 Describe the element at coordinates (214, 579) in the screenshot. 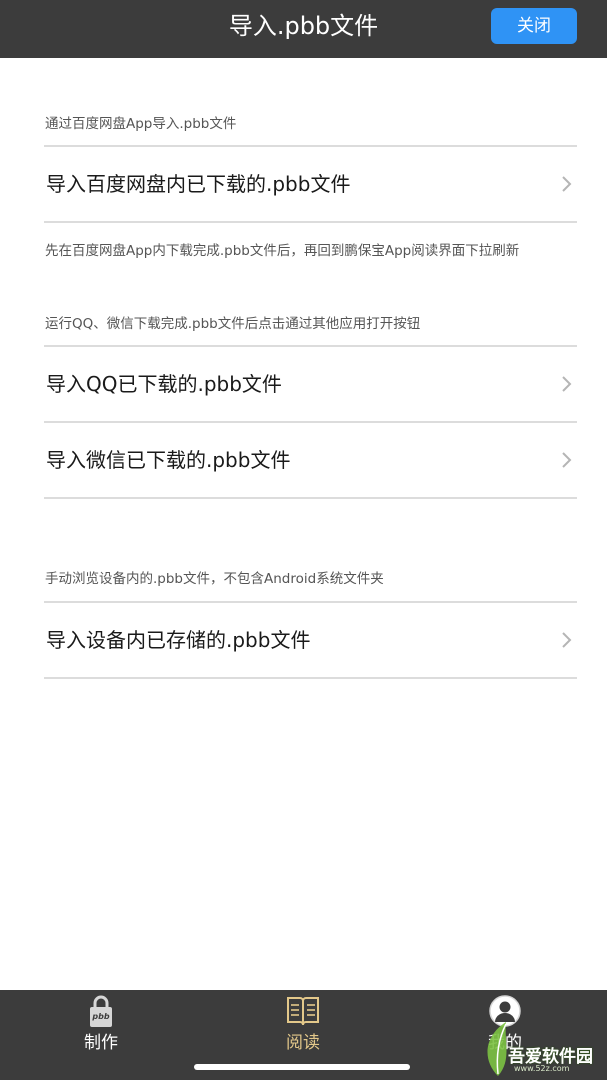

I see `section-hint-device: 手动浏览设备内的.pbb文件，不包含Android系统文件夹` at that location.